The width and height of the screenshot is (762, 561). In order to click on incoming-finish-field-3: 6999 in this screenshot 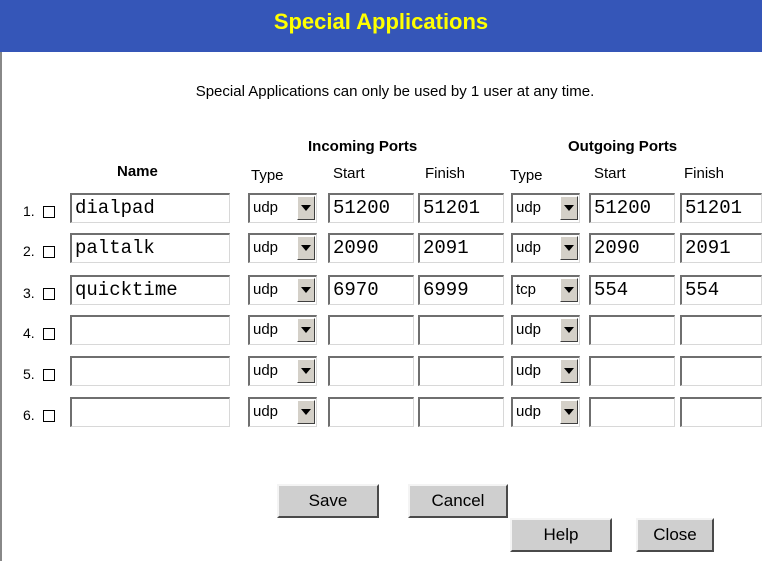, I will do `click(461, 290)`.